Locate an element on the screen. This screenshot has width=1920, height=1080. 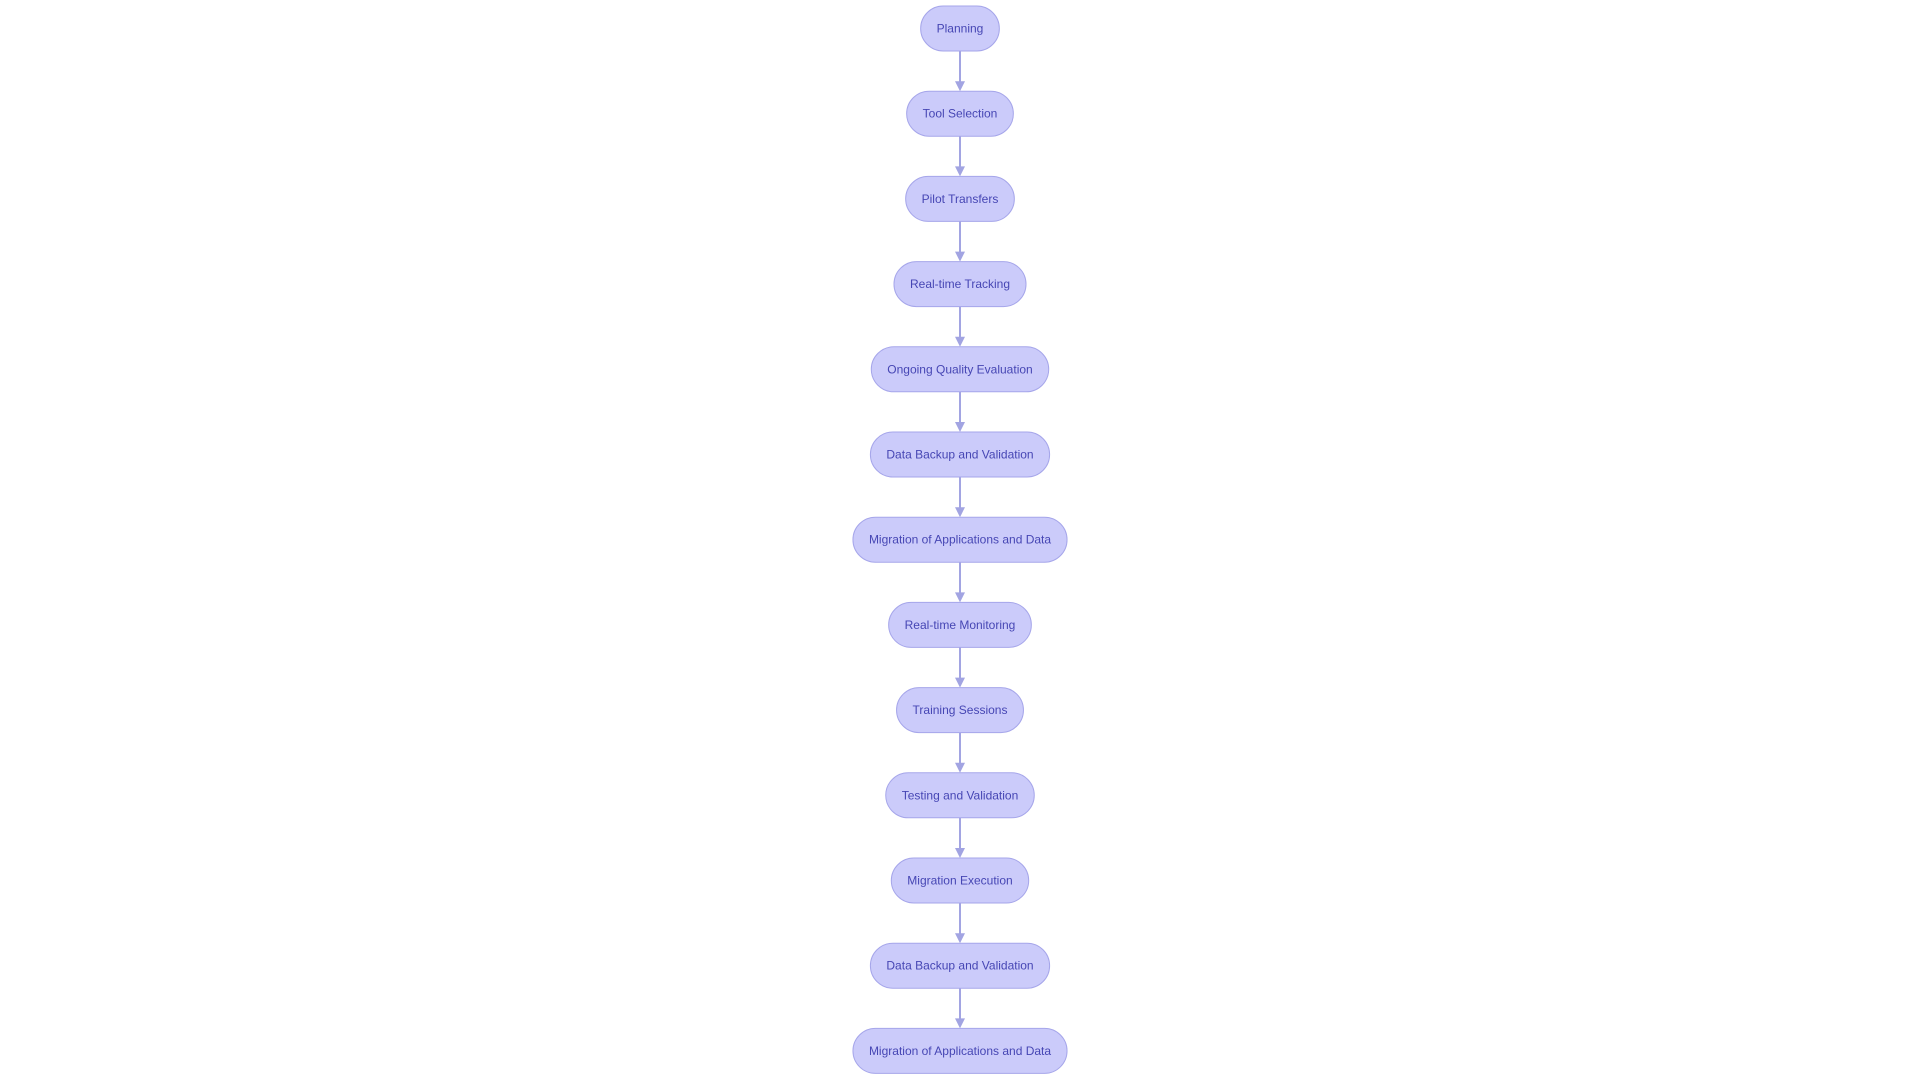
node-label: Real-time Monitoring is located at coordinates (960, 625).